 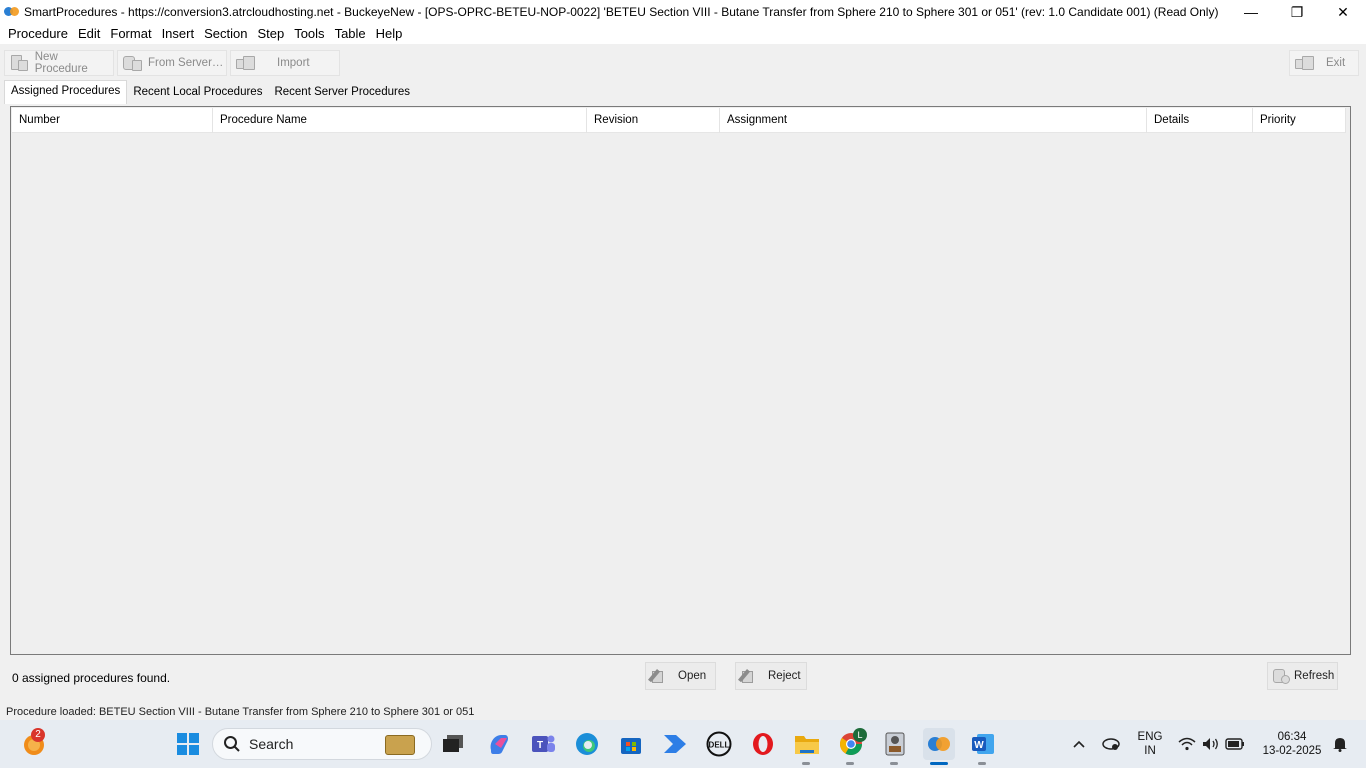 I want to click on refresh-icon, so click(x=1282, y=676).